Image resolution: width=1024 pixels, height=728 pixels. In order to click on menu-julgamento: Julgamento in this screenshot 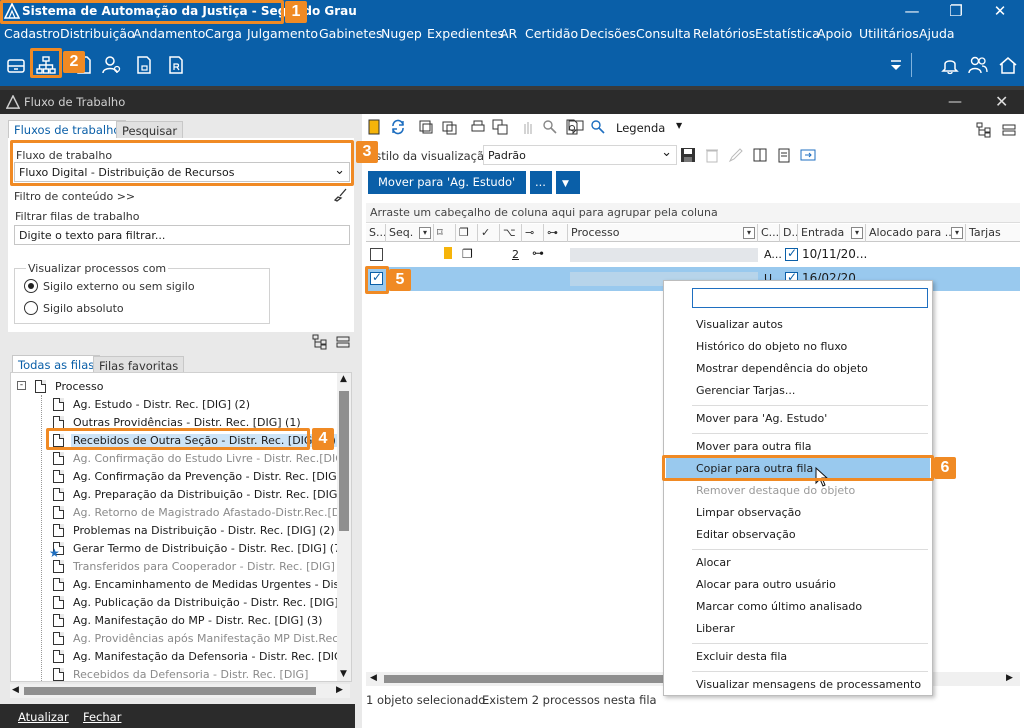, I will do `click(282, 33)`.